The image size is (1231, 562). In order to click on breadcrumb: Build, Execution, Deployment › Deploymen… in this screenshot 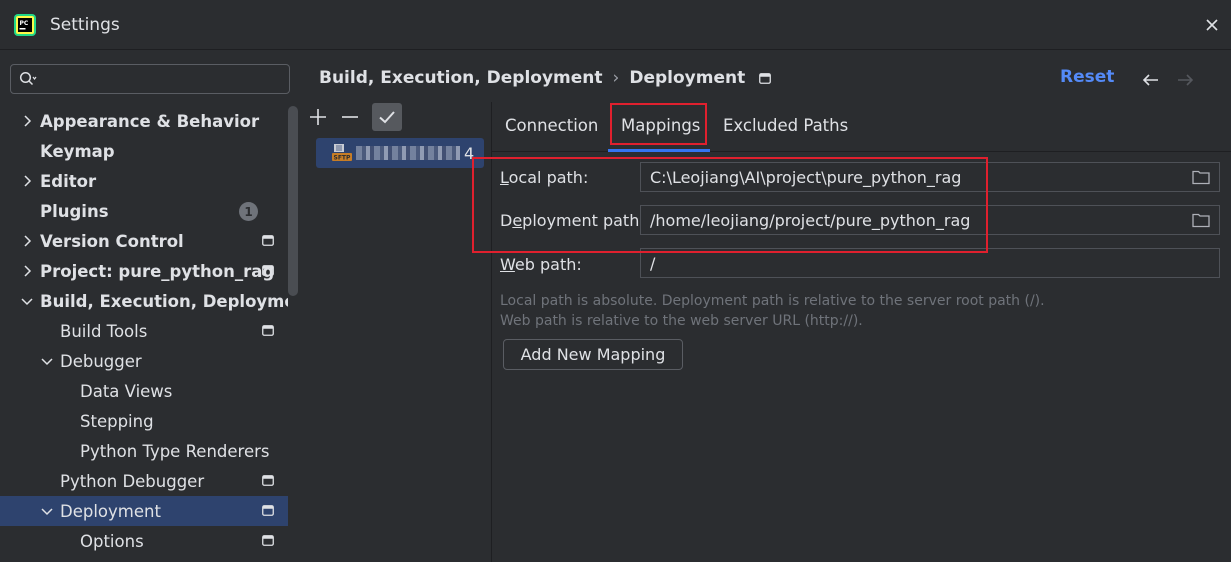, I will do `click(545, 78)`.